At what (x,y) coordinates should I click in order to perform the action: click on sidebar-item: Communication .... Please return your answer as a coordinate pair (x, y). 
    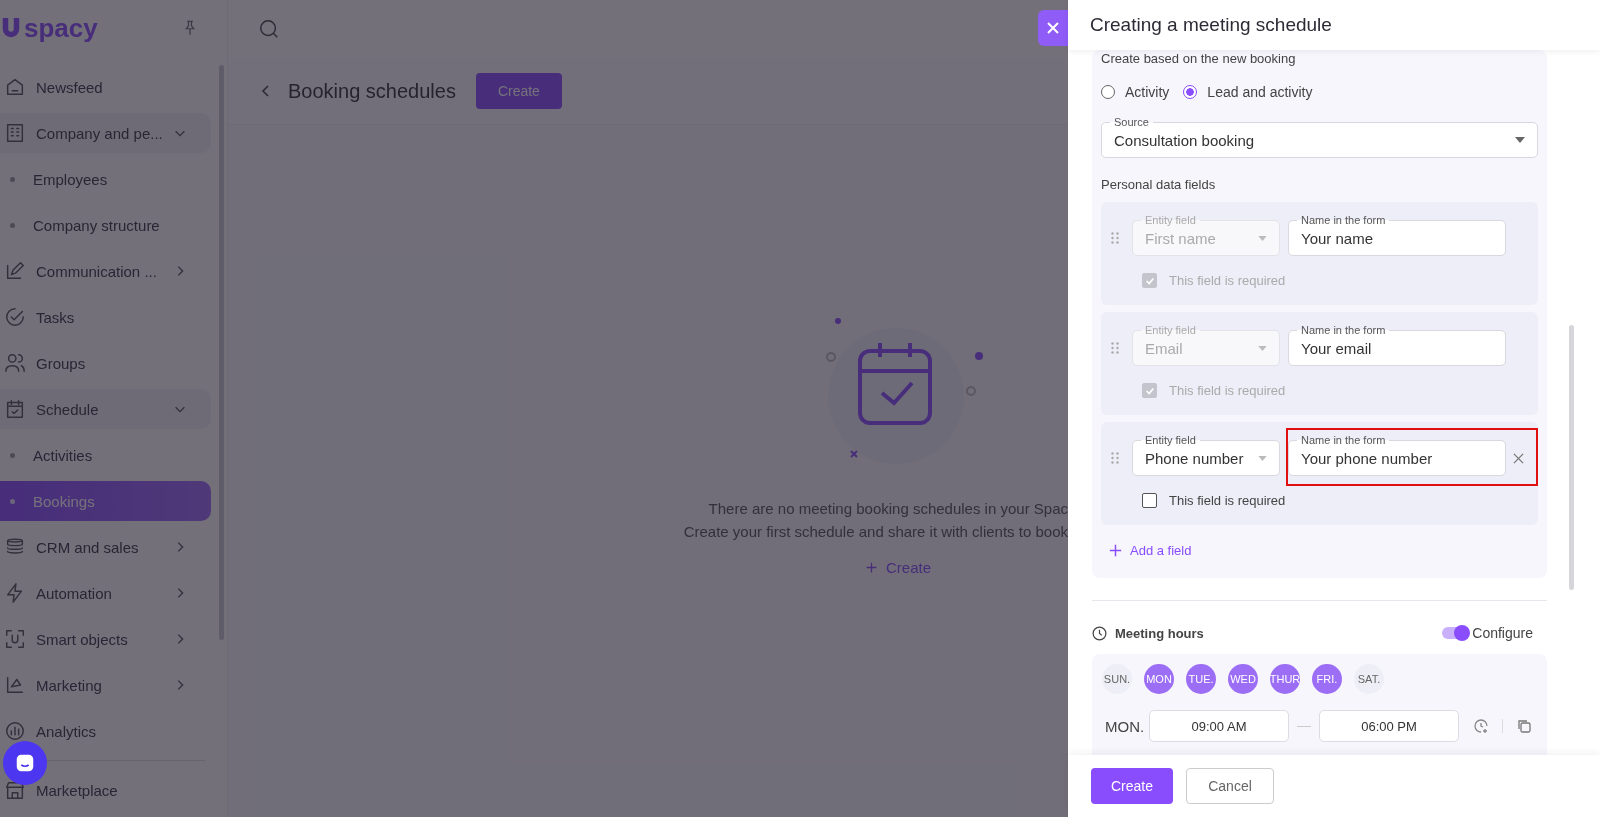
    Looking at the image, I should click on (105, 271).